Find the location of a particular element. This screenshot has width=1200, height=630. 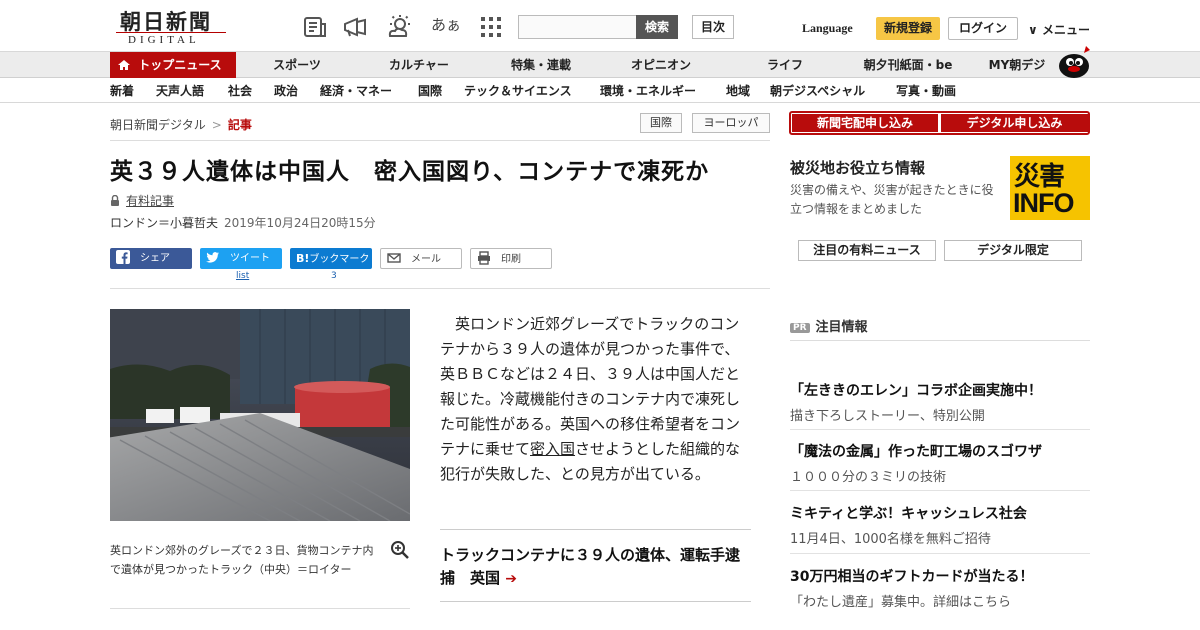

nav-life: ライフ is located at coordinates (785, 65).